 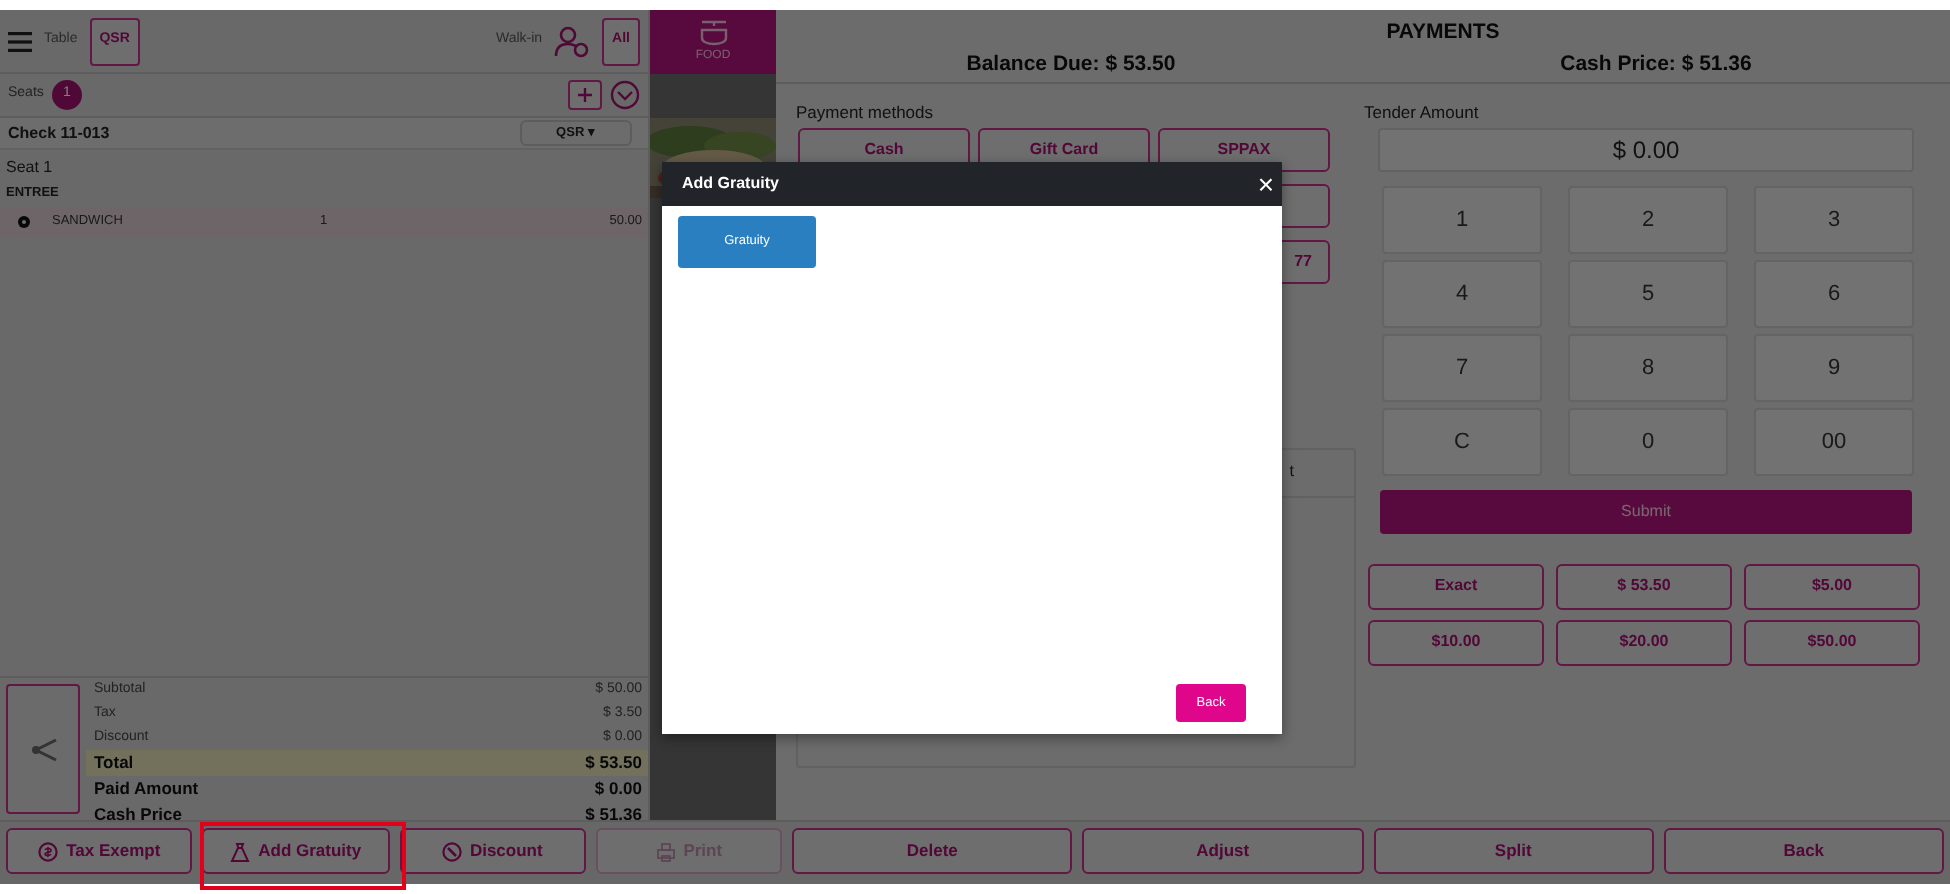 What do you see at coordinates (1646, 149) in the screenshot?
I see `amount-field: $ 0.00` at bounding box center [1646, 149].